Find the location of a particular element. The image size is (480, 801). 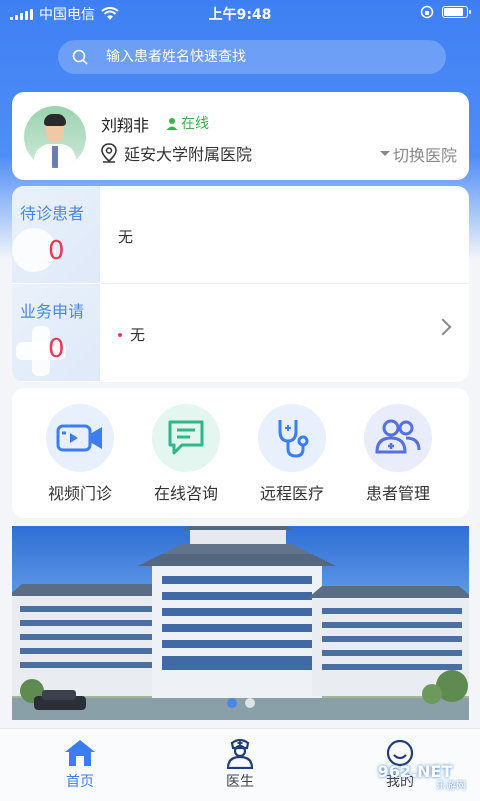

battery-icon is located at coordinates (456, 12).